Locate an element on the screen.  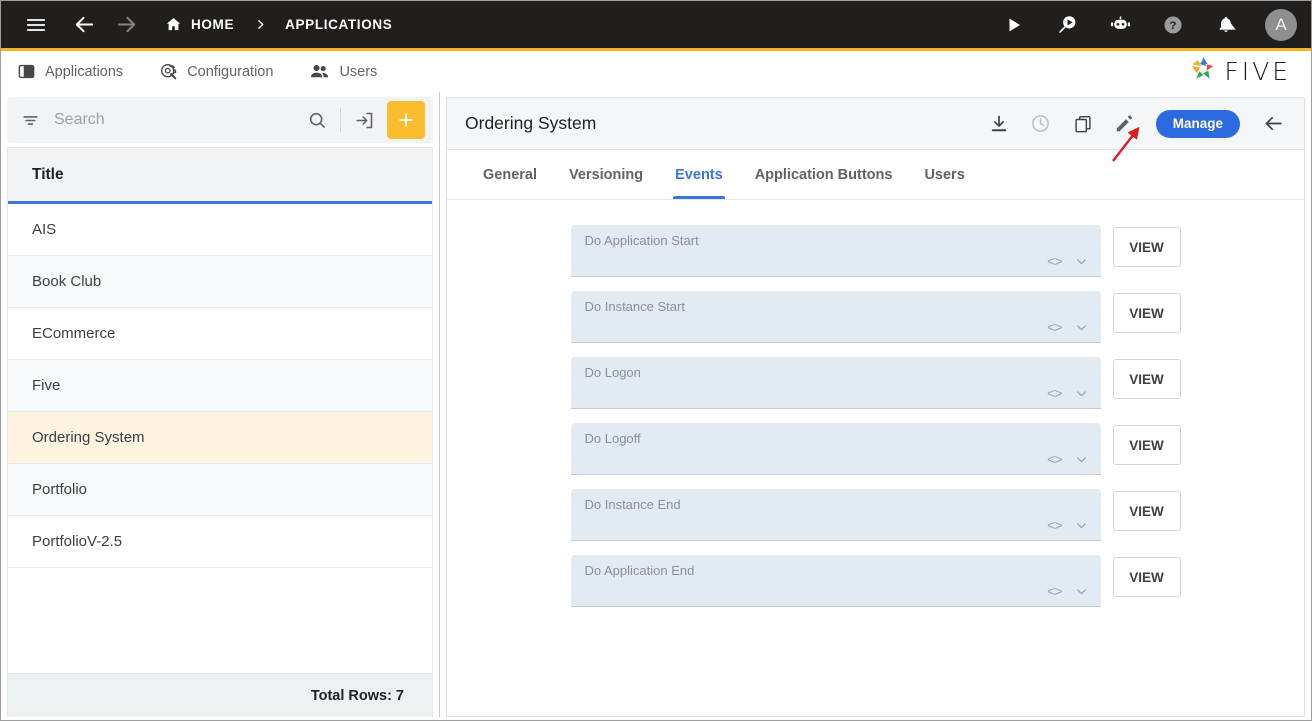
tab-users: Users is located at coordinates (944, 174).